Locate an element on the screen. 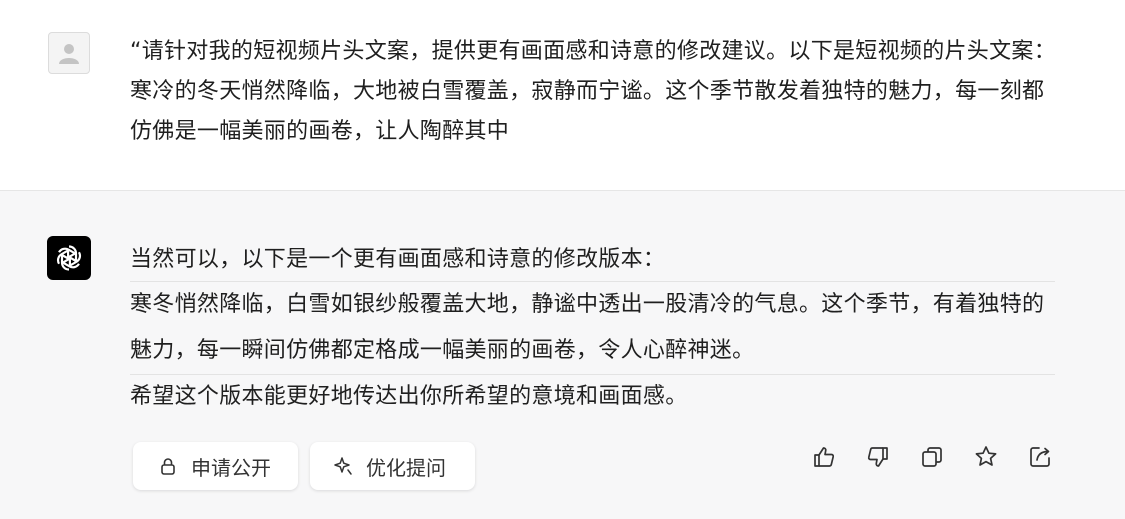 The width and height of the screenshot is (1125, 519). user-avatar-icon is located at coordinates (69, 54).